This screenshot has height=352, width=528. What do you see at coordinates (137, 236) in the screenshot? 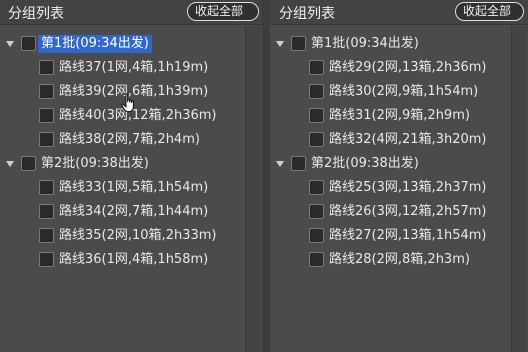
I see `route-label: 路线35(2网,10箱,2h33m)` at bounding box center [137, 236].